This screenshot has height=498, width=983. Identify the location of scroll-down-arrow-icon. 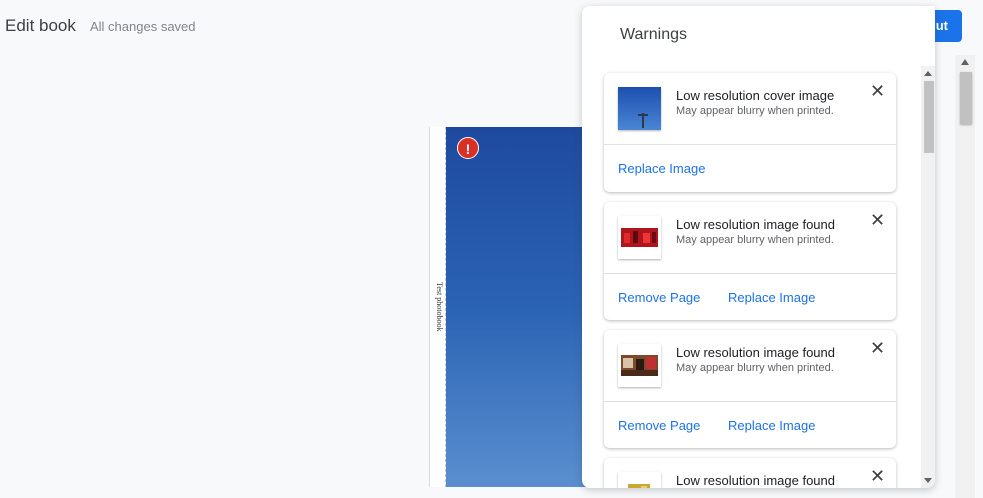
(928, 480).